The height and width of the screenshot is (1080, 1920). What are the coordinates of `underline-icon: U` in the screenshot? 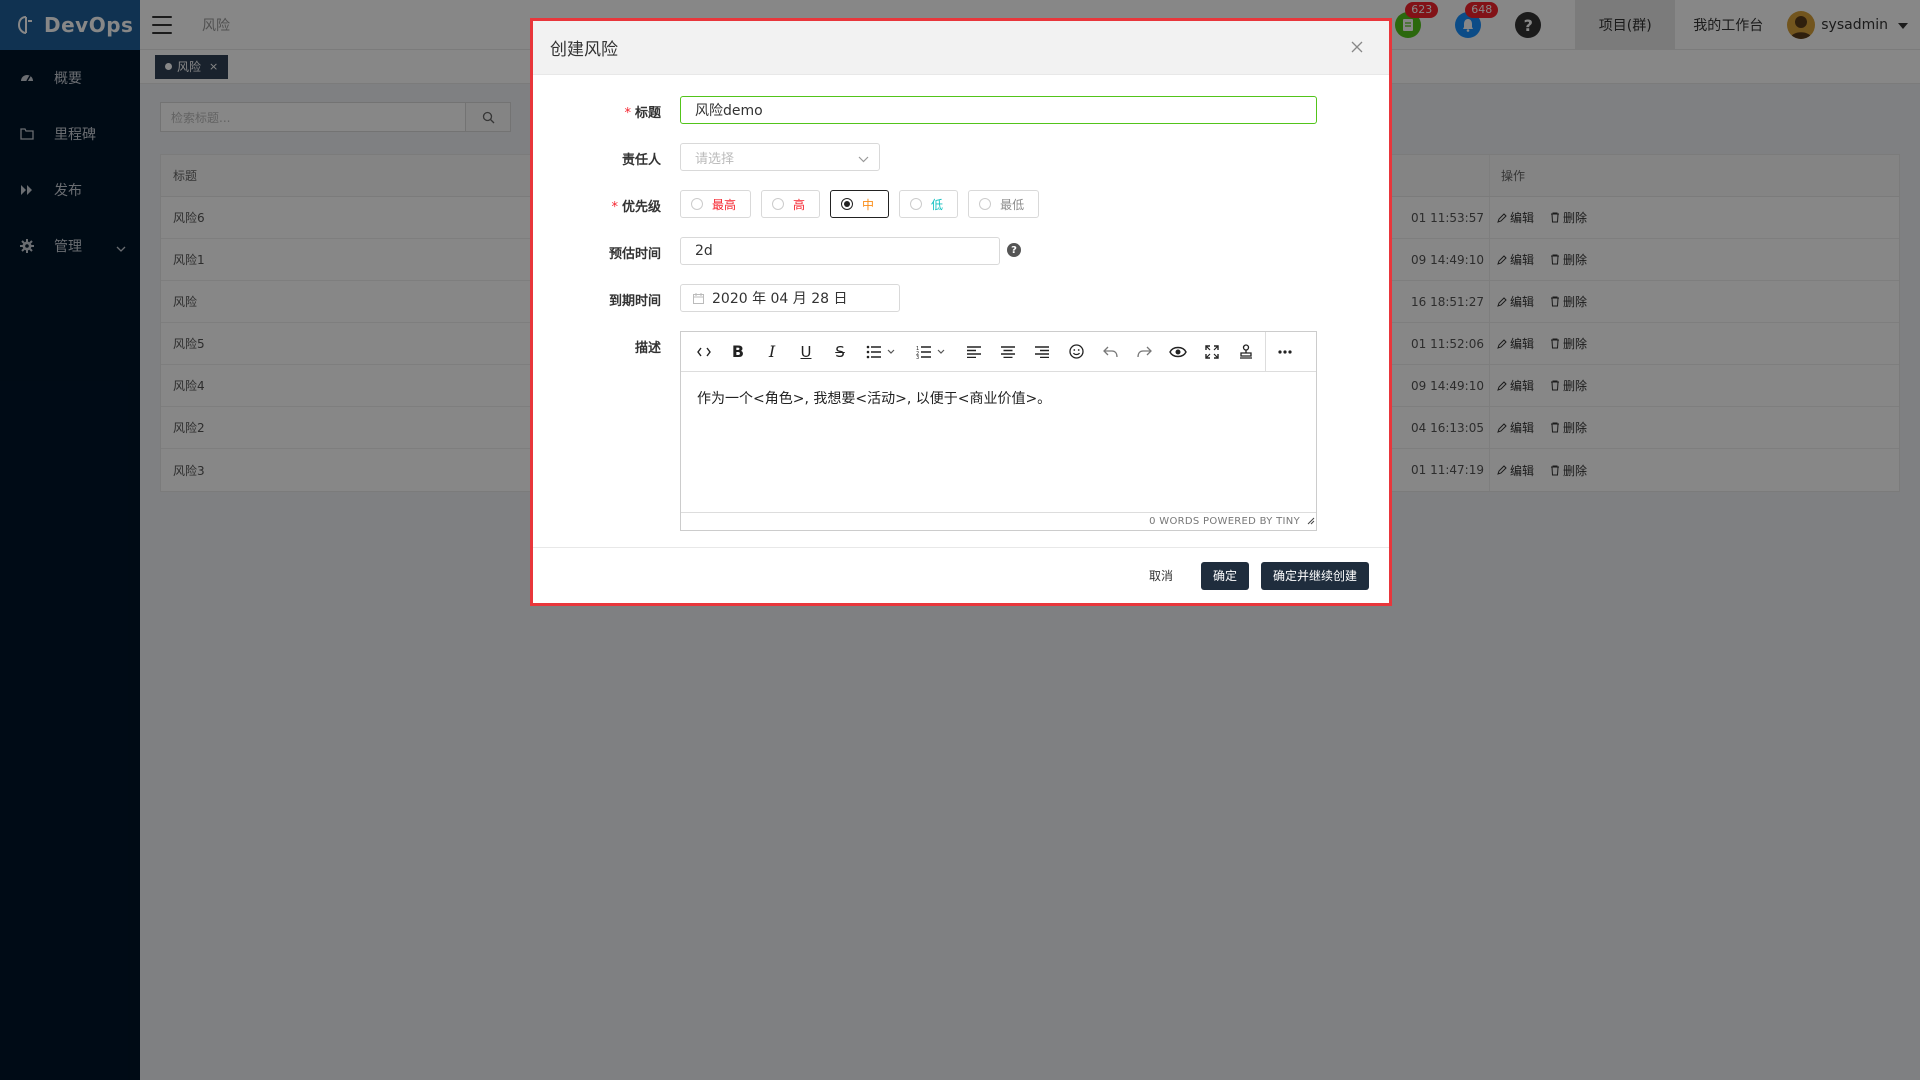 It's located at (806, 352).